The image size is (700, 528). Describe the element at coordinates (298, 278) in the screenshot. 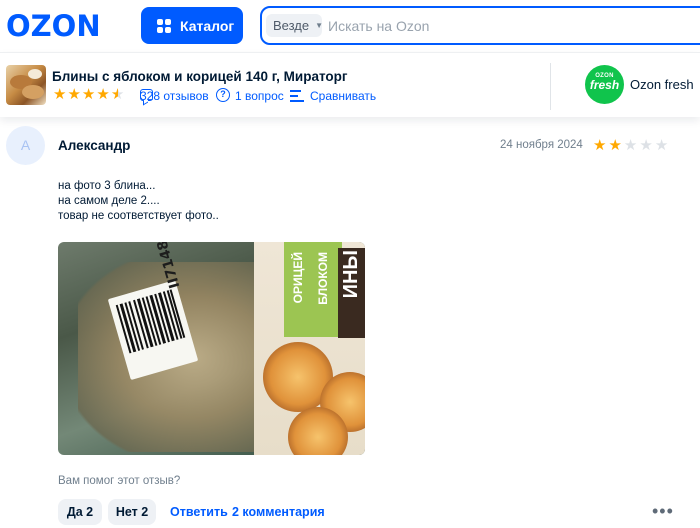

I see `photo-pack-text: ОРИЦЕЙ` at that location.